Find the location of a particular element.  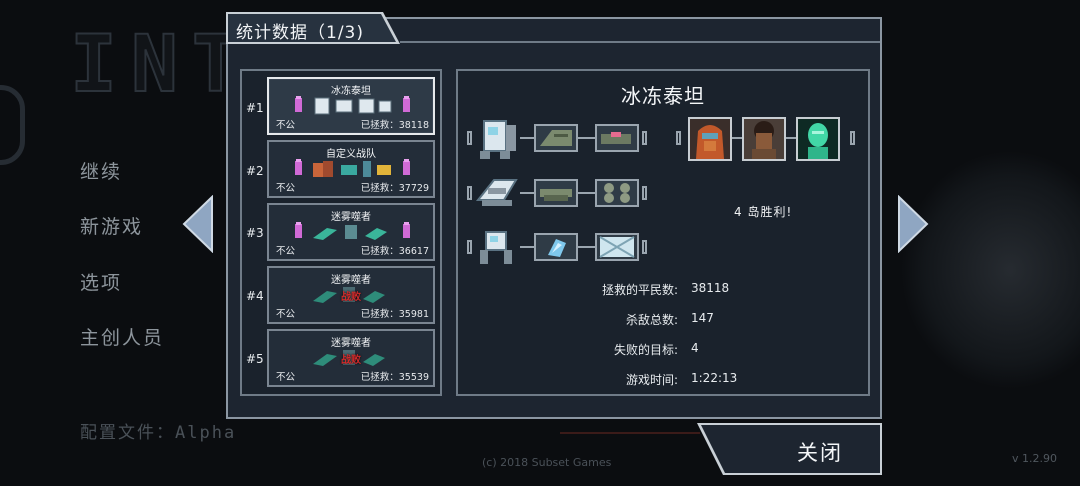

previous-page-arrow is located at coordinates (198, 224).